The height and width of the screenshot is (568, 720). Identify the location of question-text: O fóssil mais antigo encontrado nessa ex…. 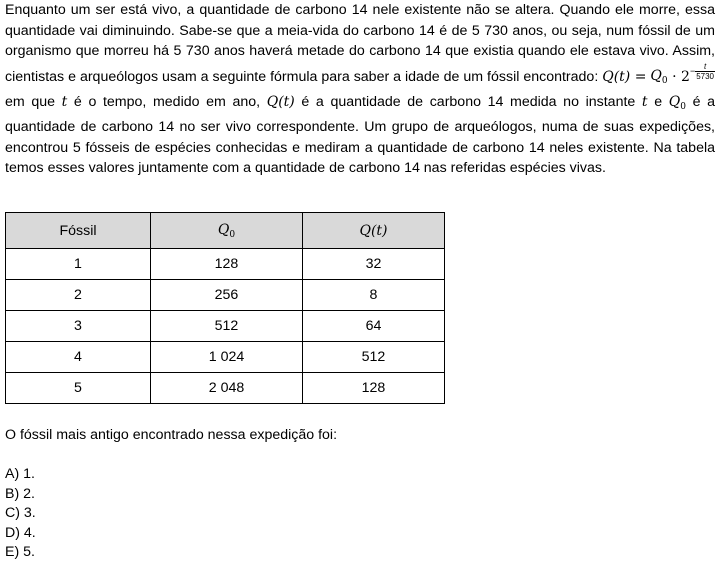
(171, 435).